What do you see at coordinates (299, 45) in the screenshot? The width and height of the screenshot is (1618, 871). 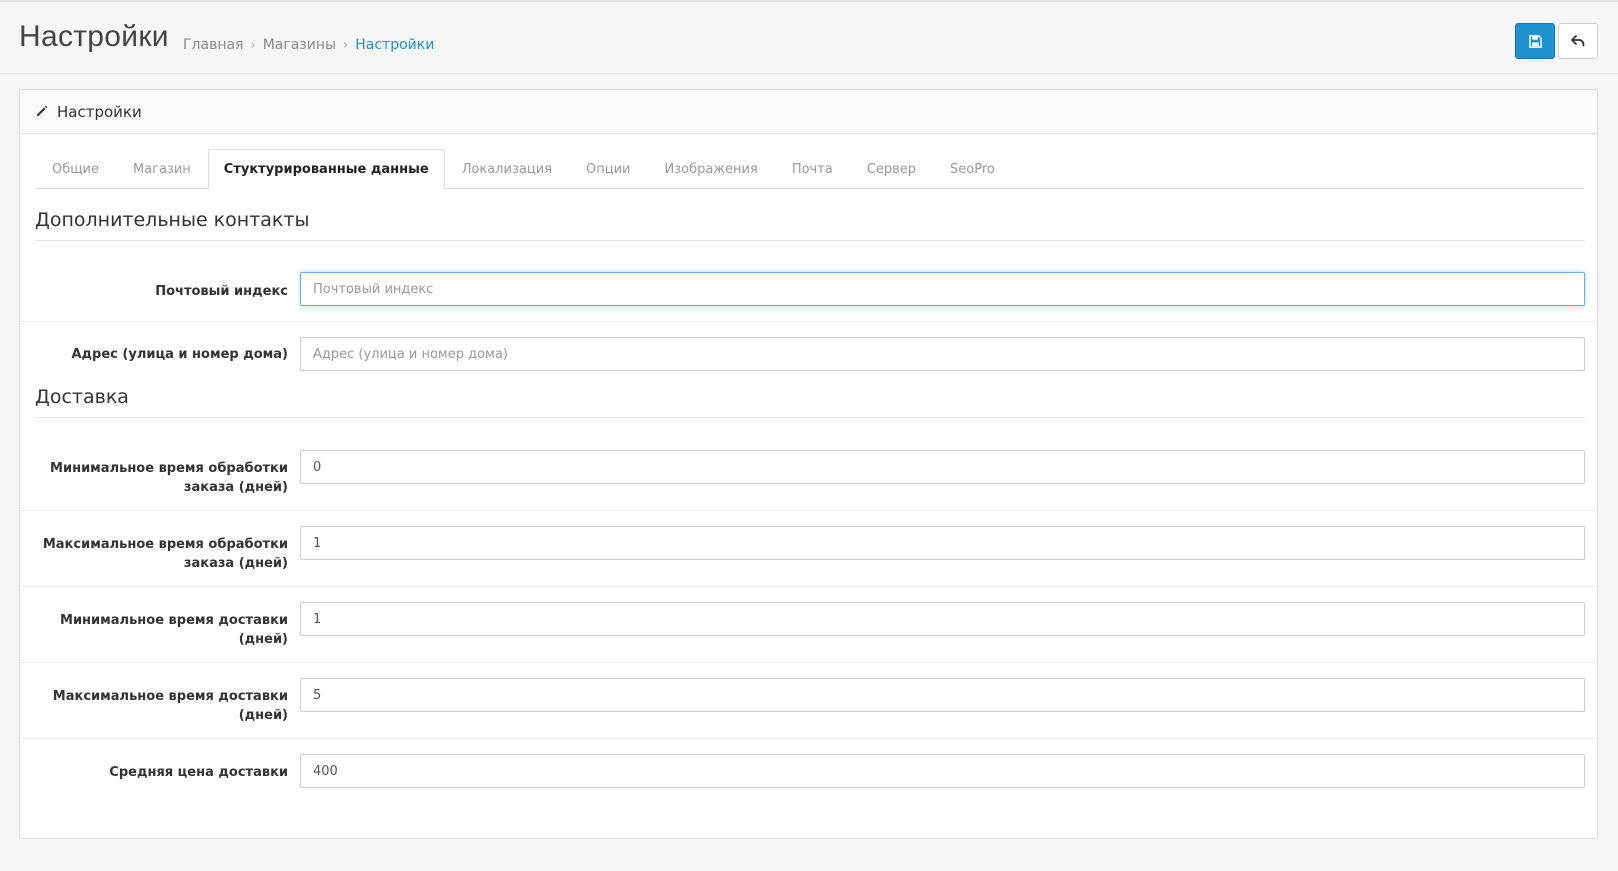 I see `breadcrumb-stores: Магазины` at bounding box center [299, 45].